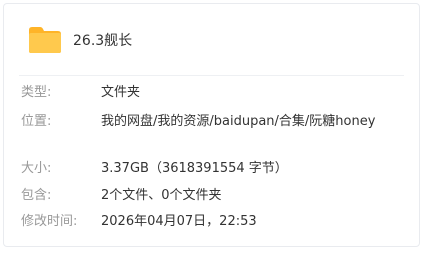 The height and width of the screenshot is (254, 427). What do you see at coordinates (36, 195) in the screenshot?
I see `contains-label: 包含:` at bounding box center [36, 195].